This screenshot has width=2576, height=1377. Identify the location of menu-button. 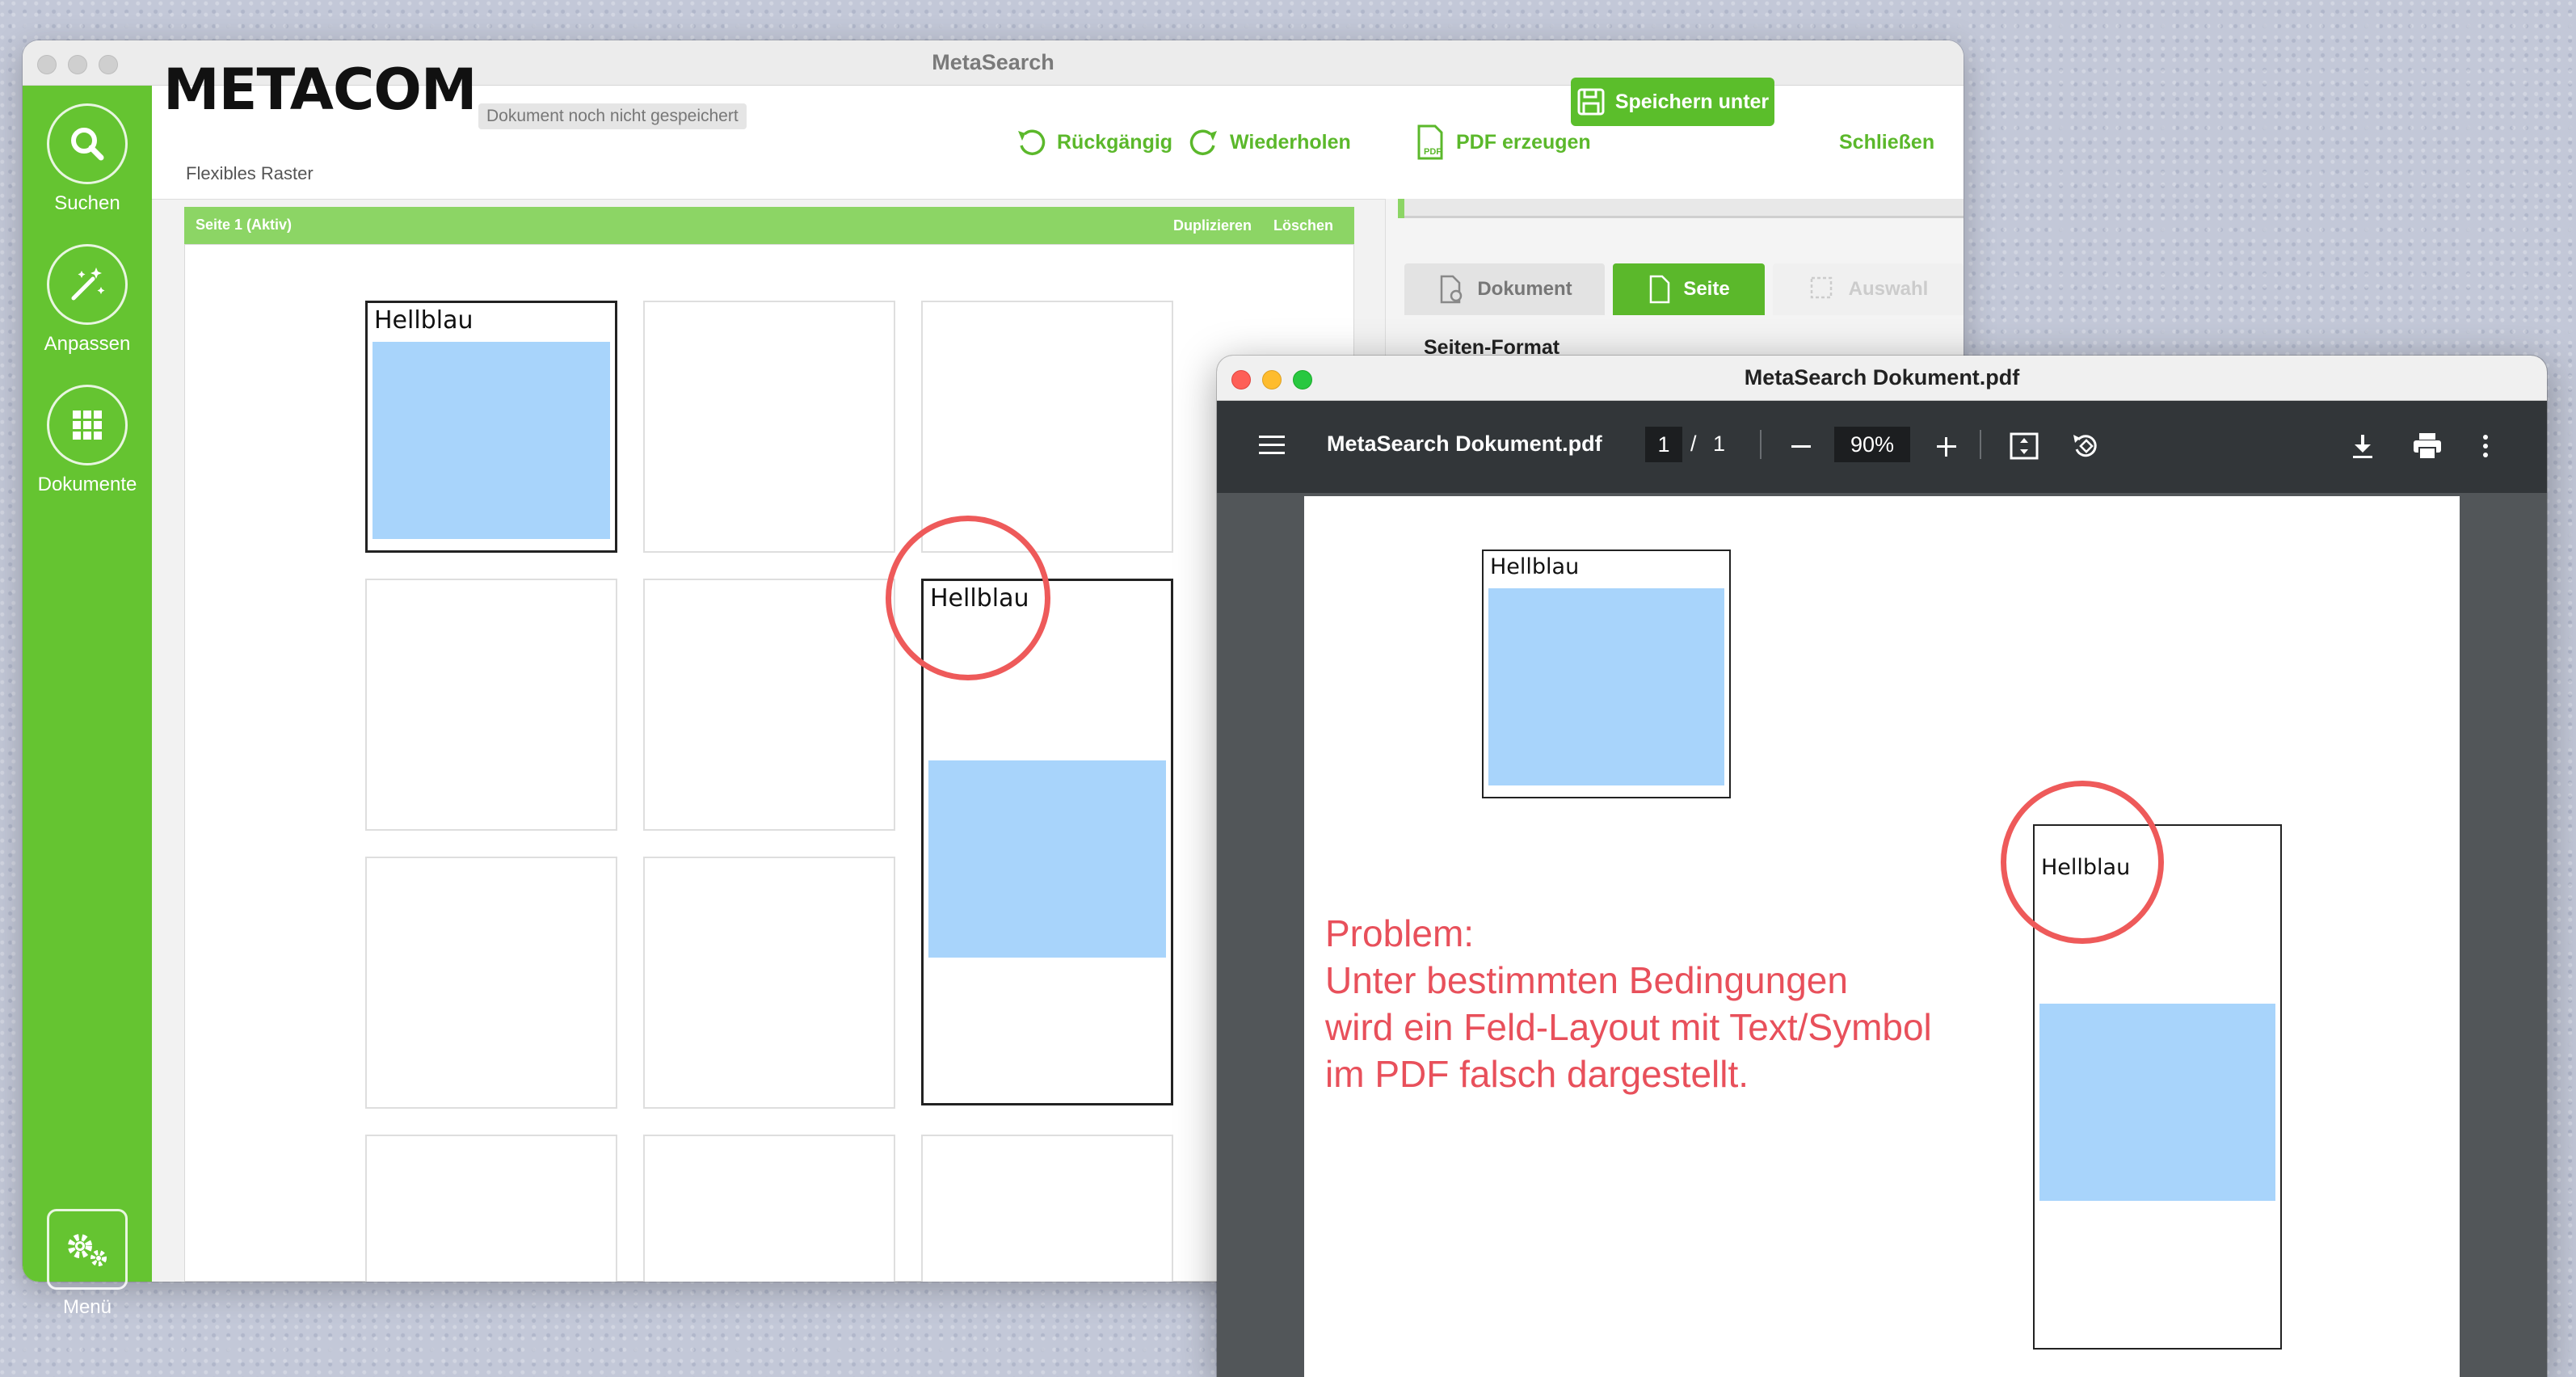
(87, 1249).